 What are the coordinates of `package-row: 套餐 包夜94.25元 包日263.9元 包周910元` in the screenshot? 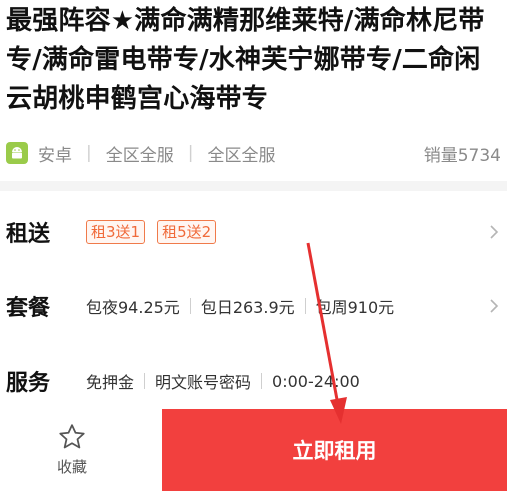 It's located at (253, 306).